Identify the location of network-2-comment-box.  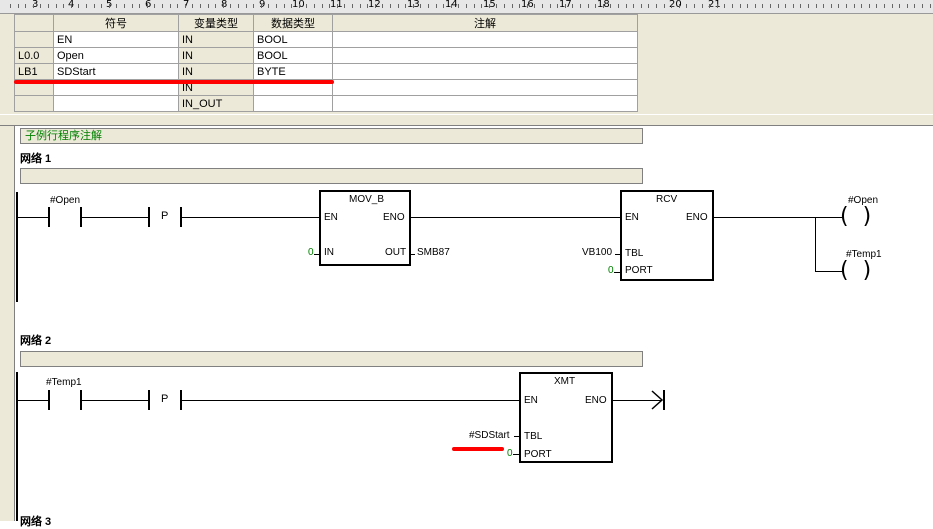
(331, 359).